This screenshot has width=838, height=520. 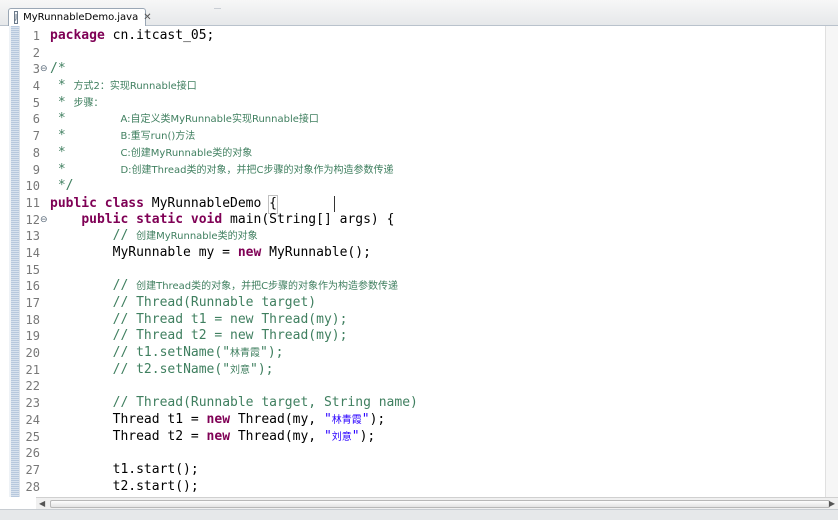 I want to click on code-line: 28 t2.start();, so click(x=429, y=487).